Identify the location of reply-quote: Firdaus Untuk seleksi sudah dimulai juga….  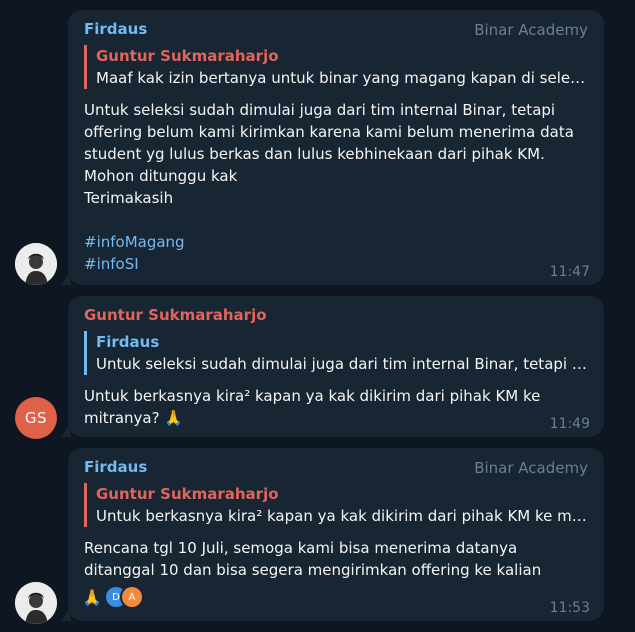
(336, 353).